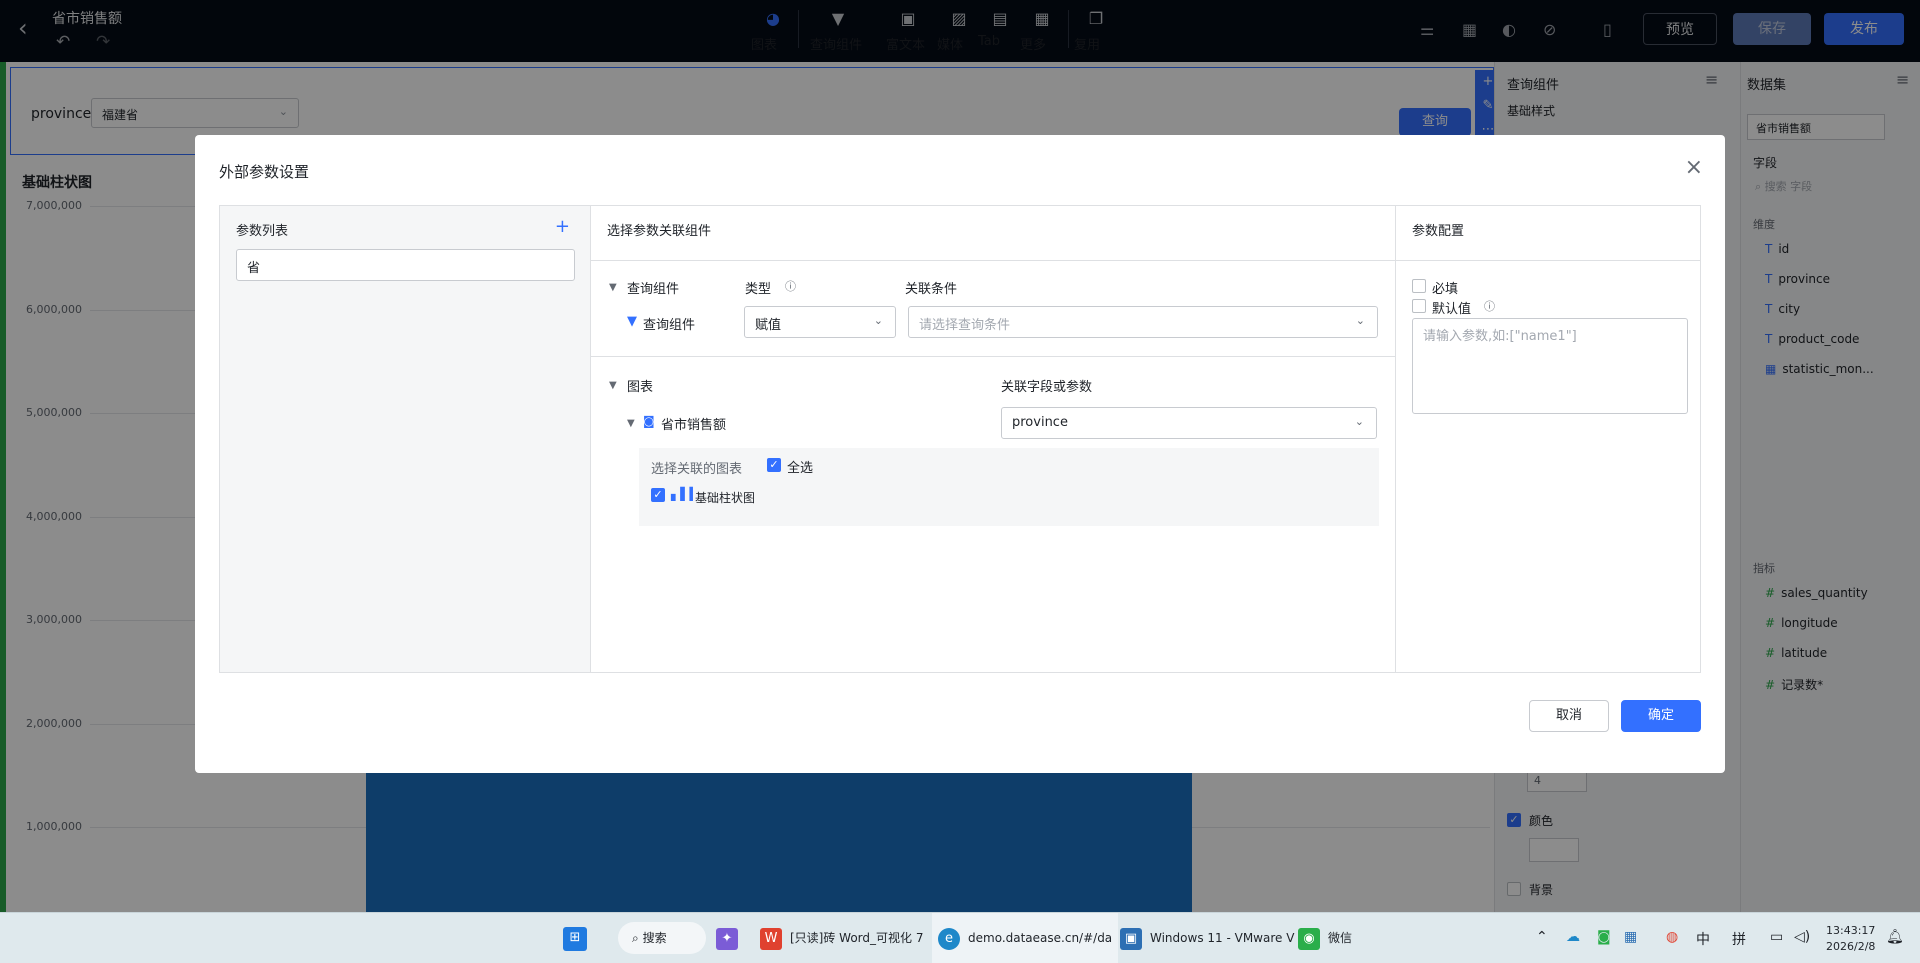 The width and height of the screenshot is (1920, 963). I want to click on wps-icon: W, so click(771, 938).